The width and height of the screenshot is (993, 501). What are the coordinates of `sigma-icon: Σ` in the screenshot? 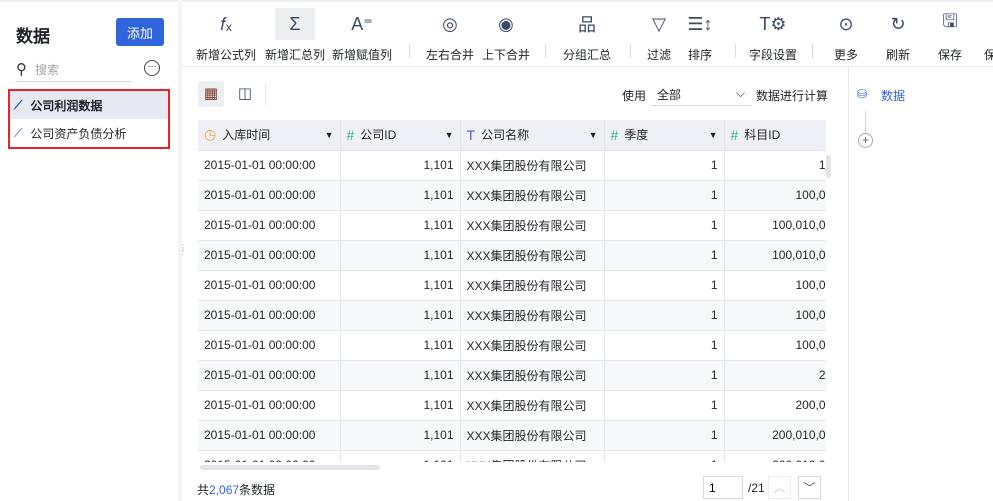 It's located at (295, 24).